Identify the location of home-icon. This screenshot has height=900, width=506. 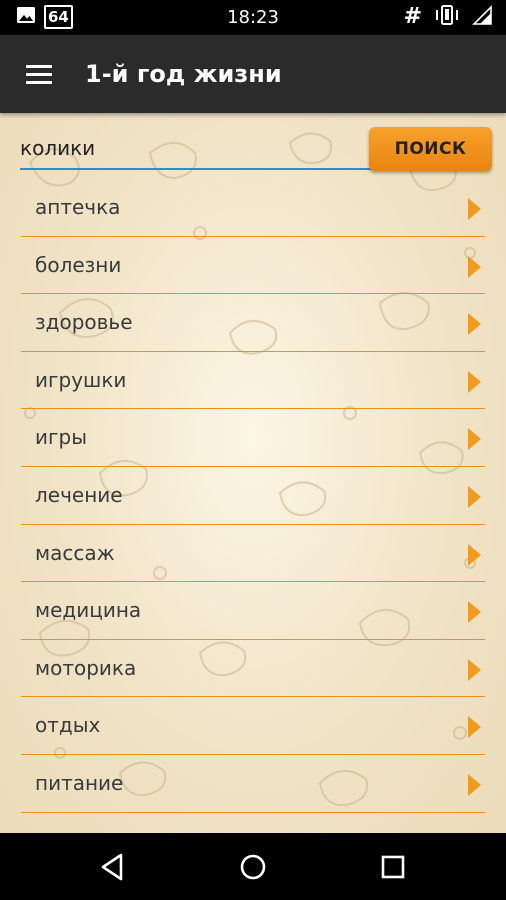
(253, 867).